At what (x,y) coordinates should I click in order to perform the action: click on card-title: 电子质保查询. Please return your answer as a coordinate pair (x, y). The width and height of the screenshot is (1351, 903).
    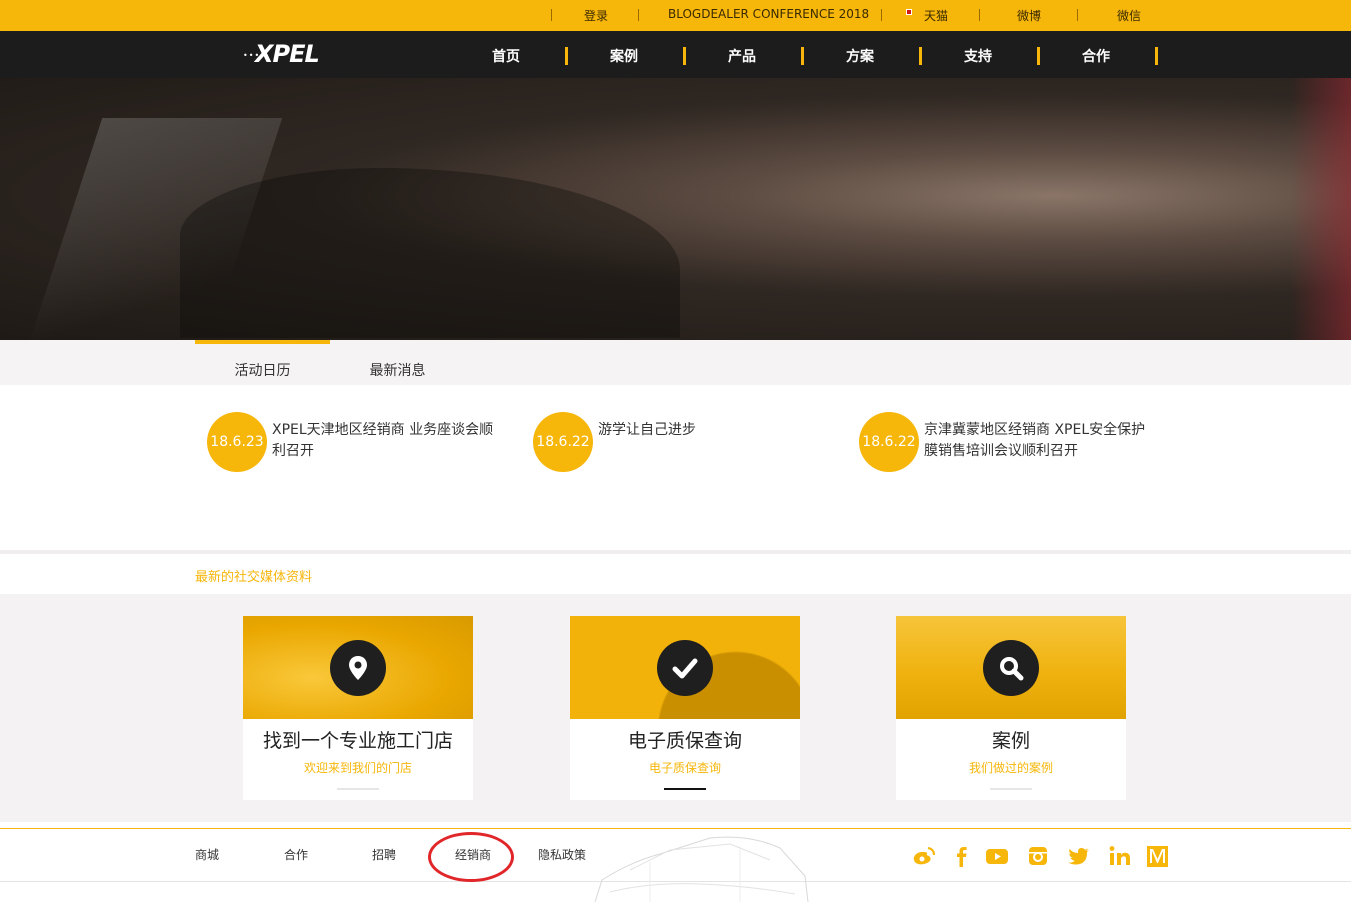
    Looking at the image, I should click on (684, 741).